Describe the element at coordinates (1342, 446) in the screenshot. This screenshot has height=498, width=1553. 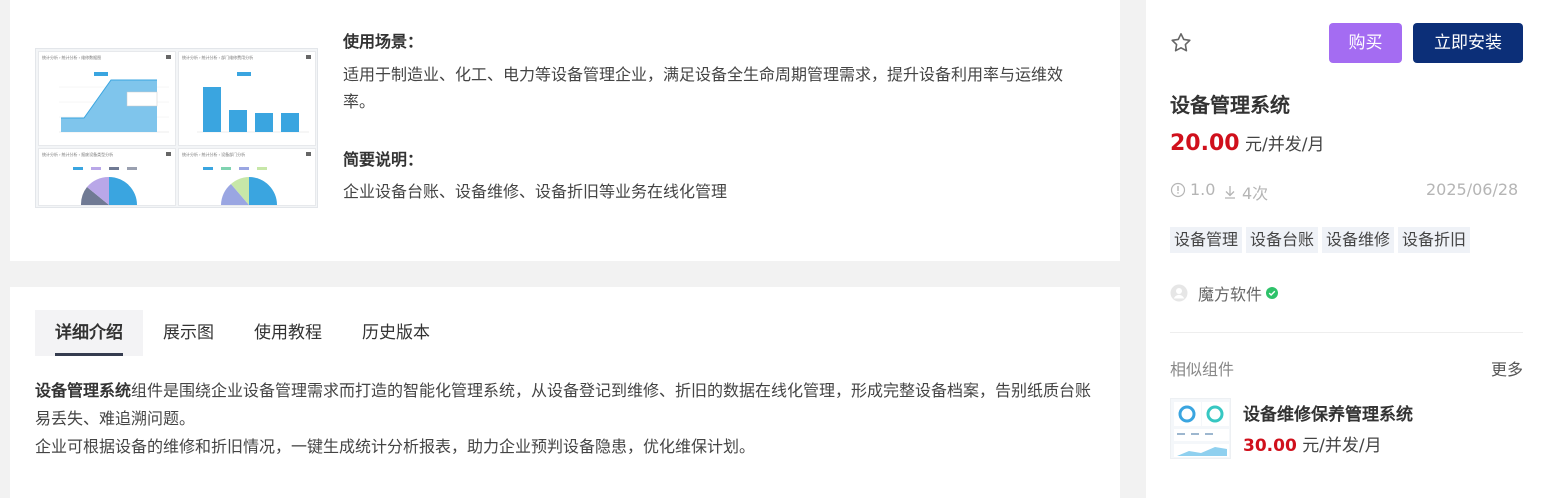
I see `similar-price-unit: 元/并发/月` at that location.